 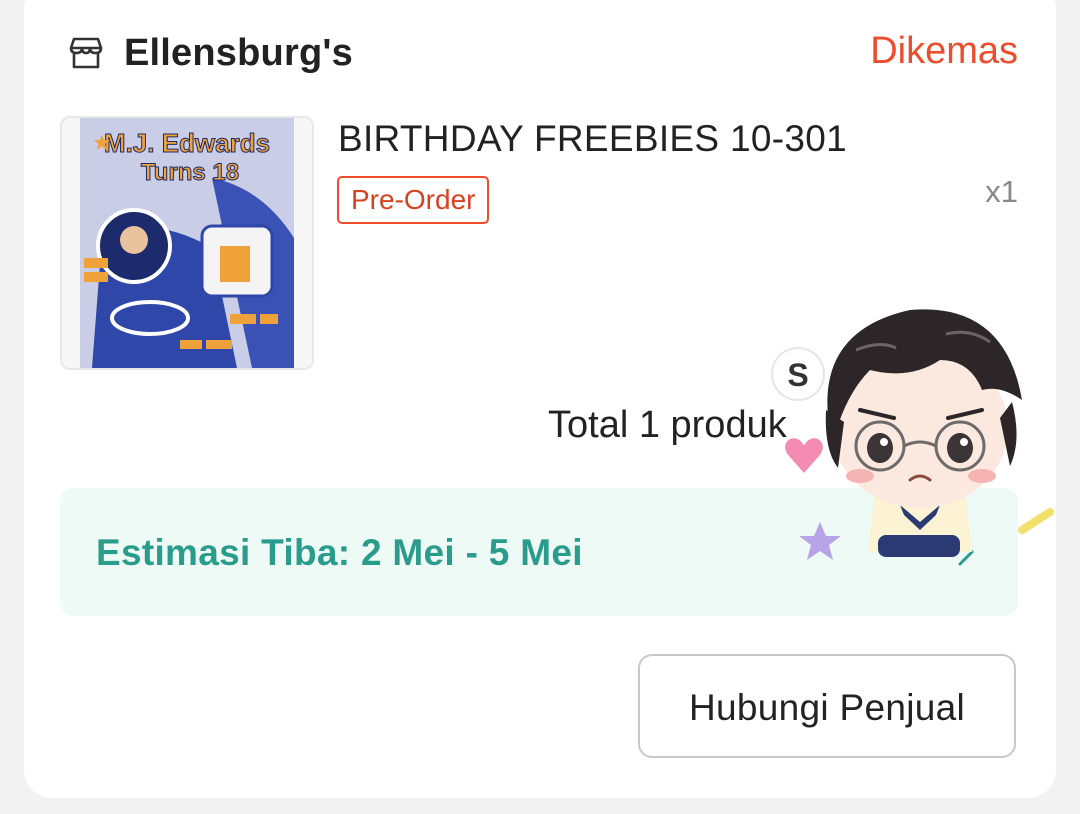 I want to click on preorder-badge: Pre-Order, so click(x=413, y=200).